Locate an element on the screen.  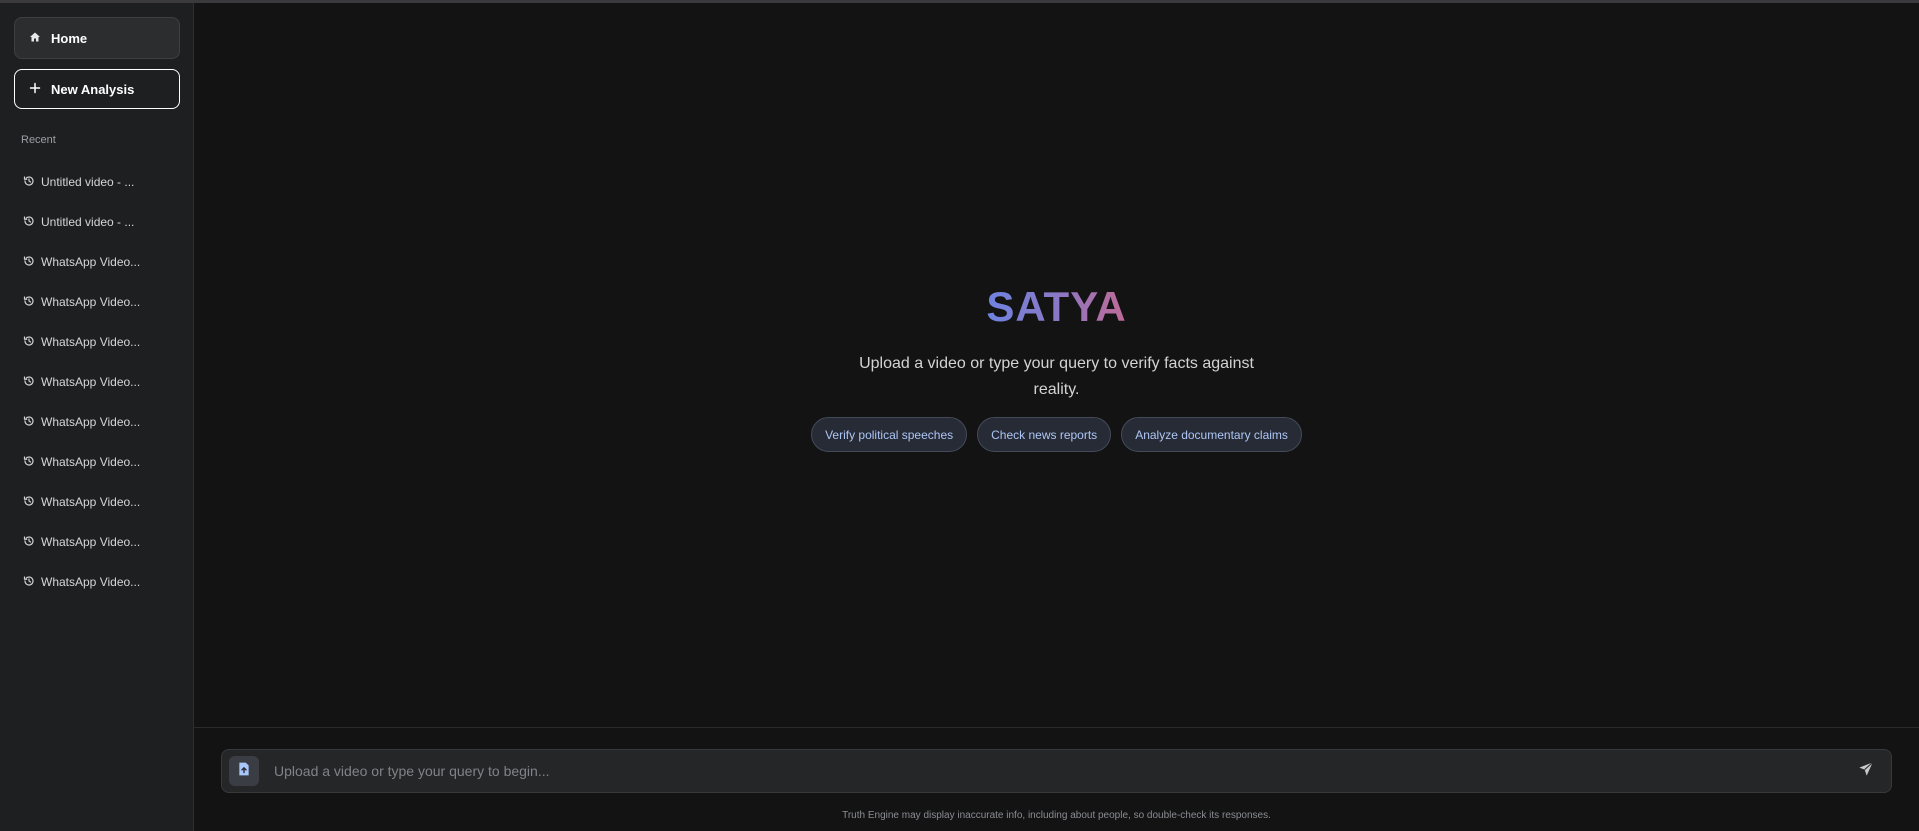
home-icon is located at coordinates (35, 38).